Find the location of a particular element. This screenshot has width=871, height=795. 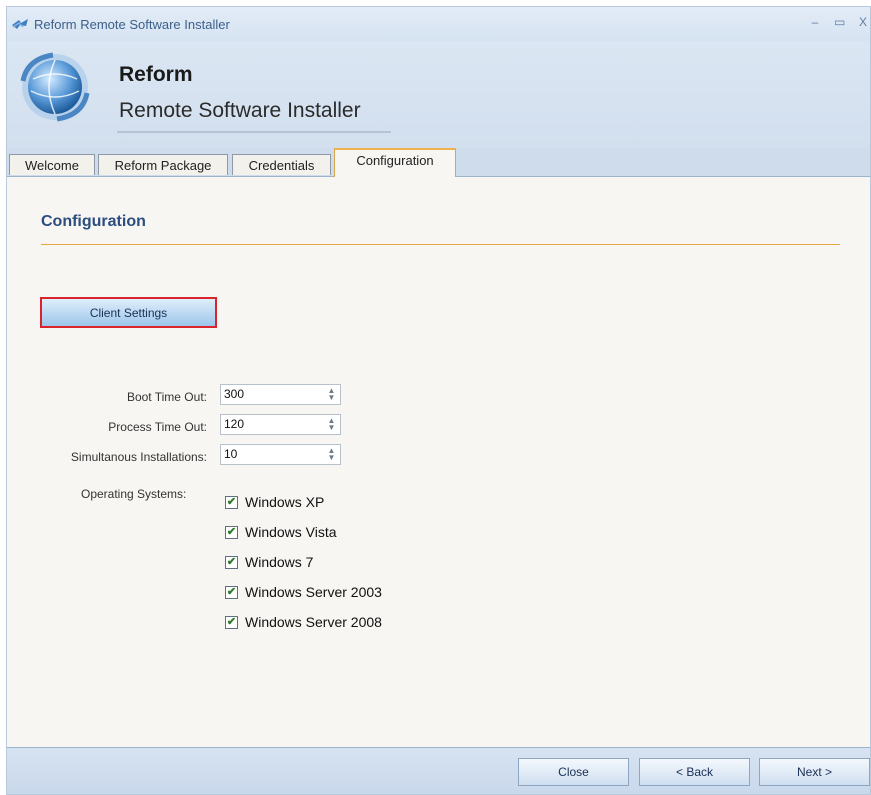

boot-timeout-label: Boot Time Out: is located at coordinates (166, 397).